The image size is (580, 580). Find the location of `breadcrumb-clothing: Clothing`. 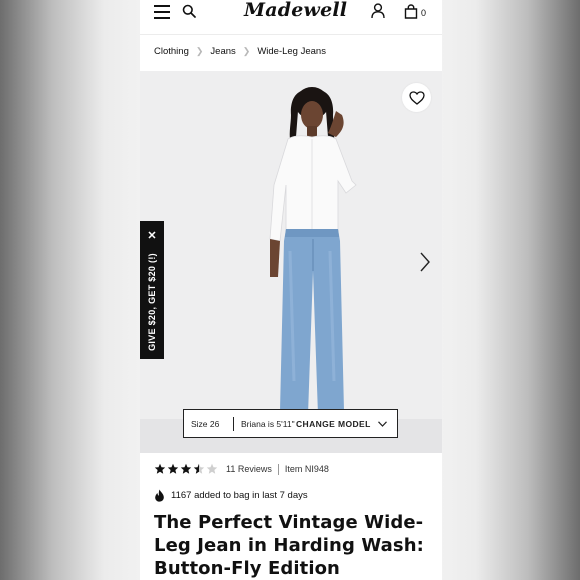

breadcrumb-clothing: Clothing is located at coordinates (171, 51).